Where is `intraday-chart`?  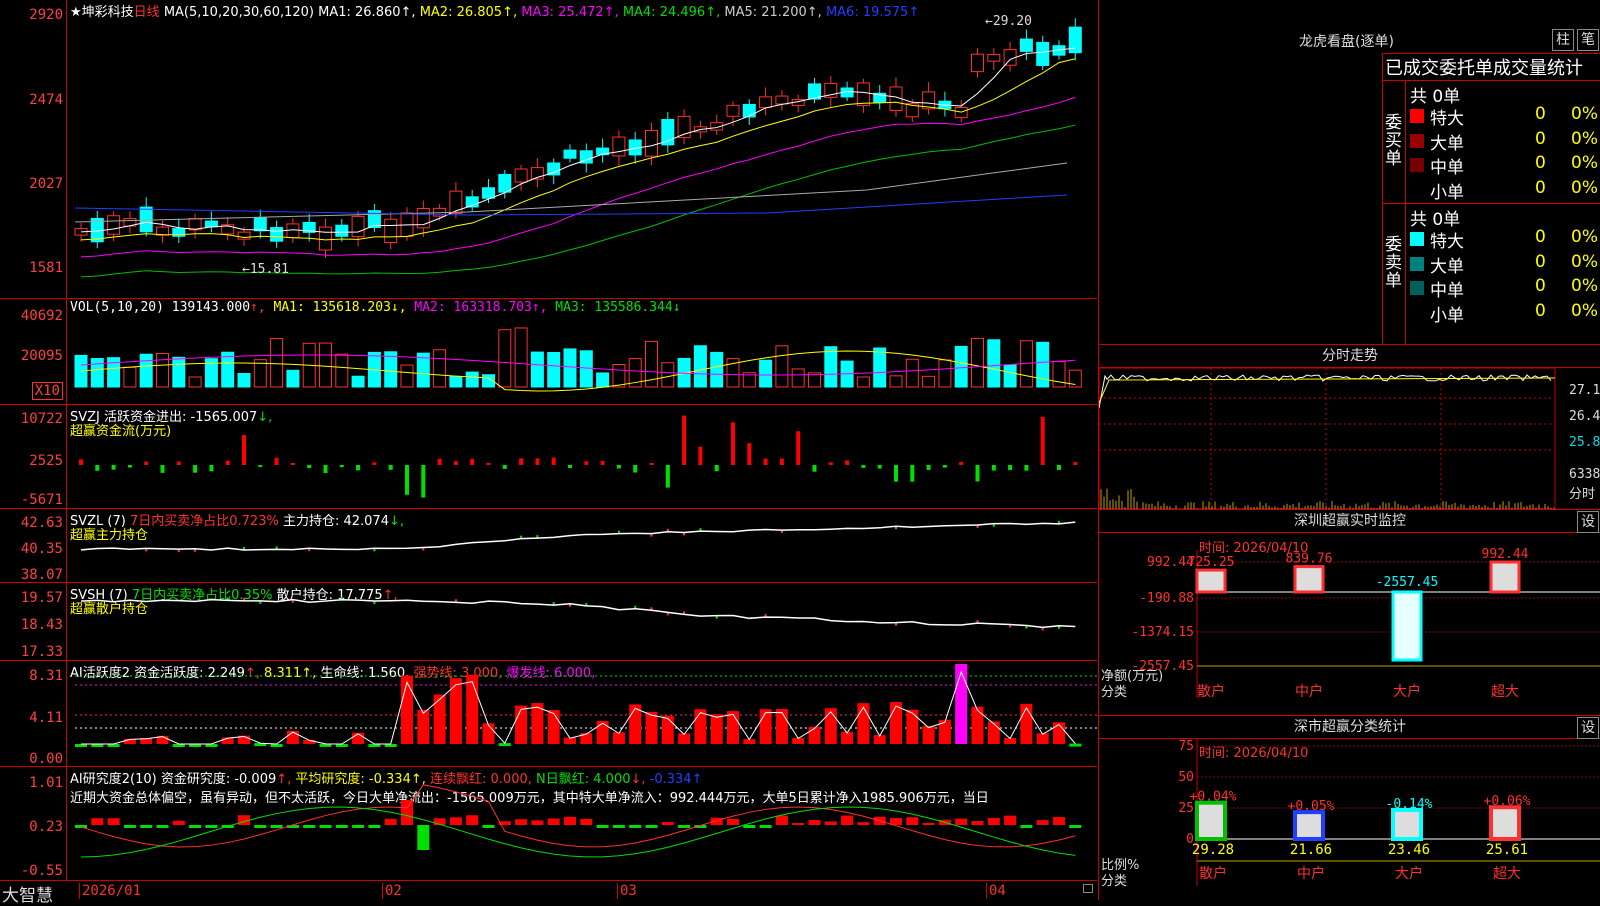 intraday-chart is located at coordinates (1349, 438).